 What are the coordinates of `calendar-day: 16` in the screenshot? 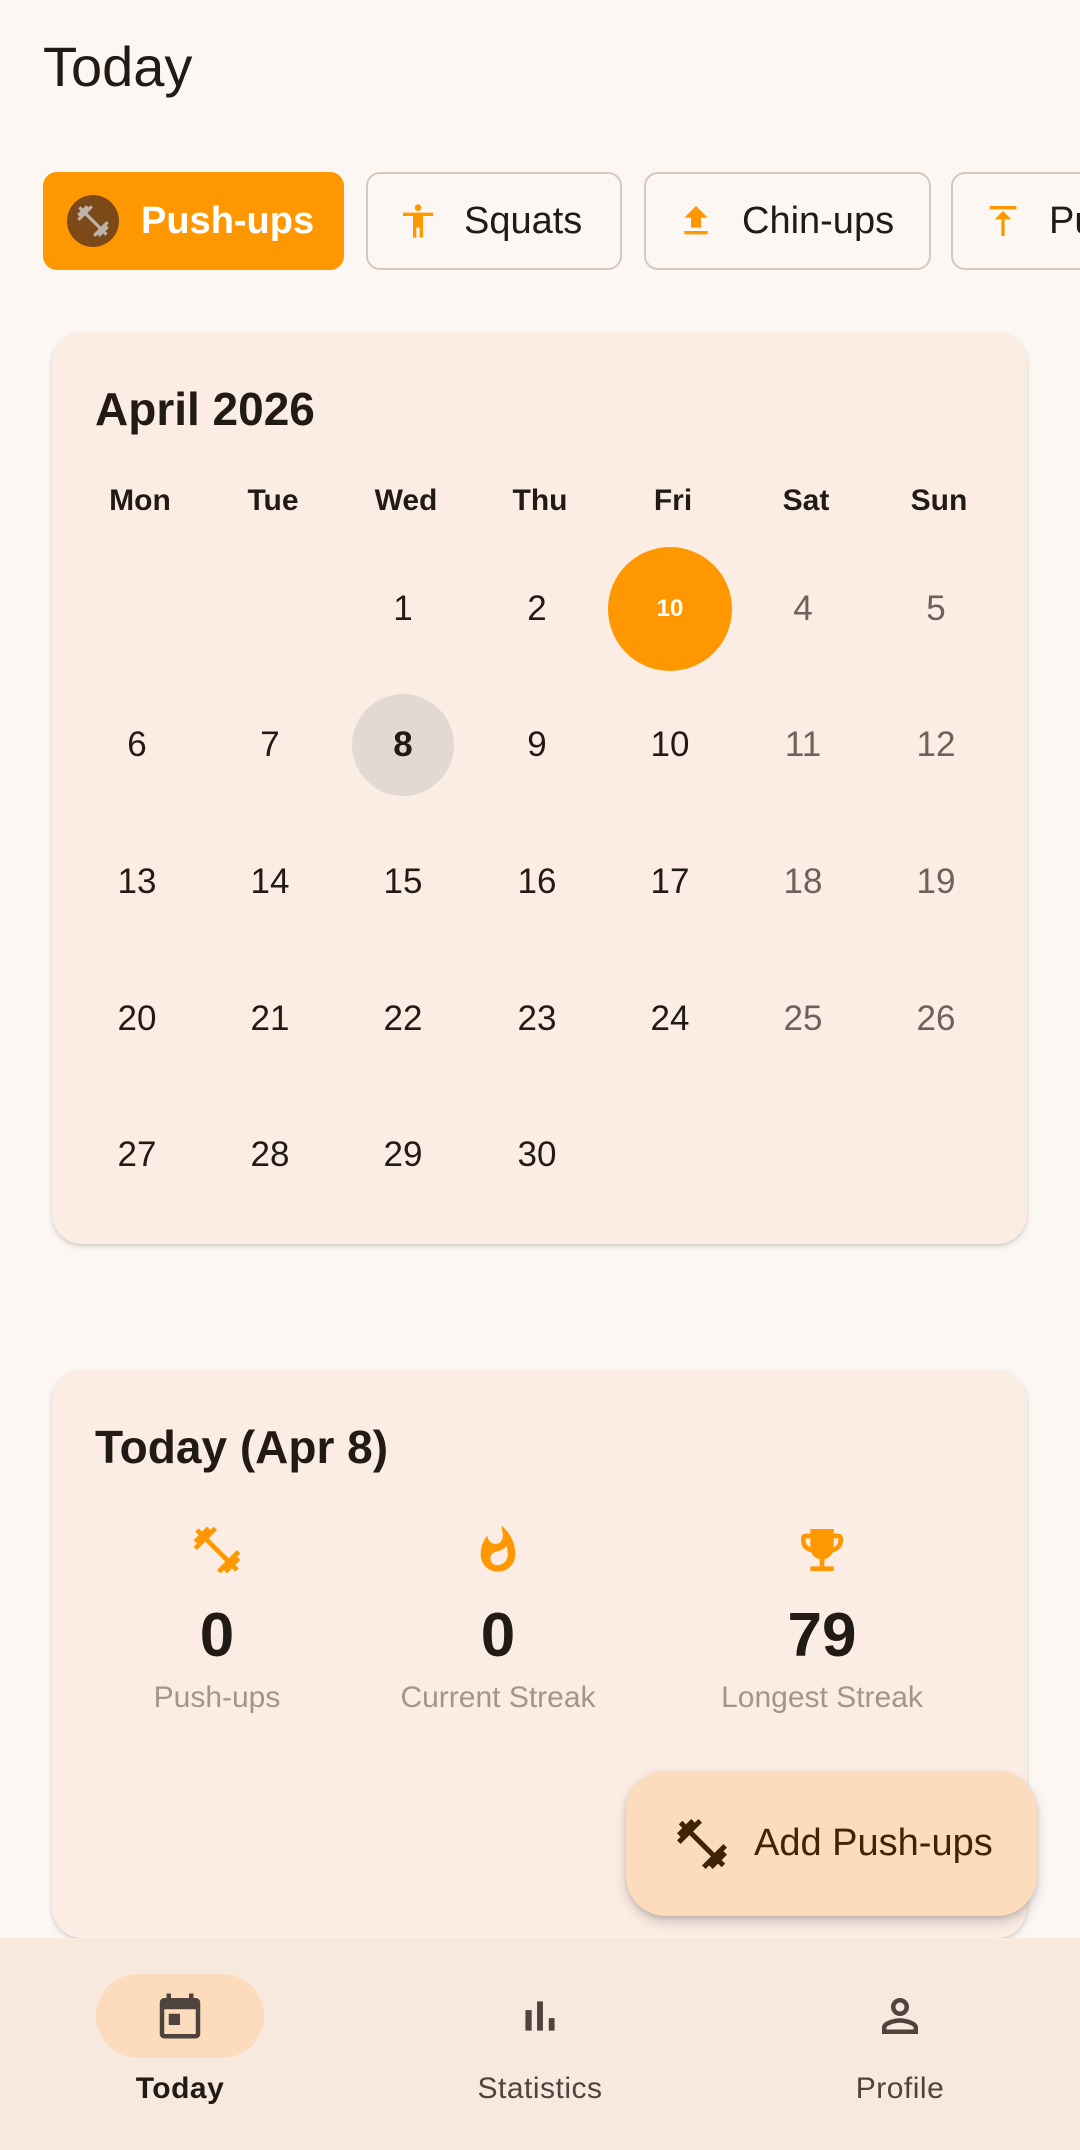 It's located at (537, 882).